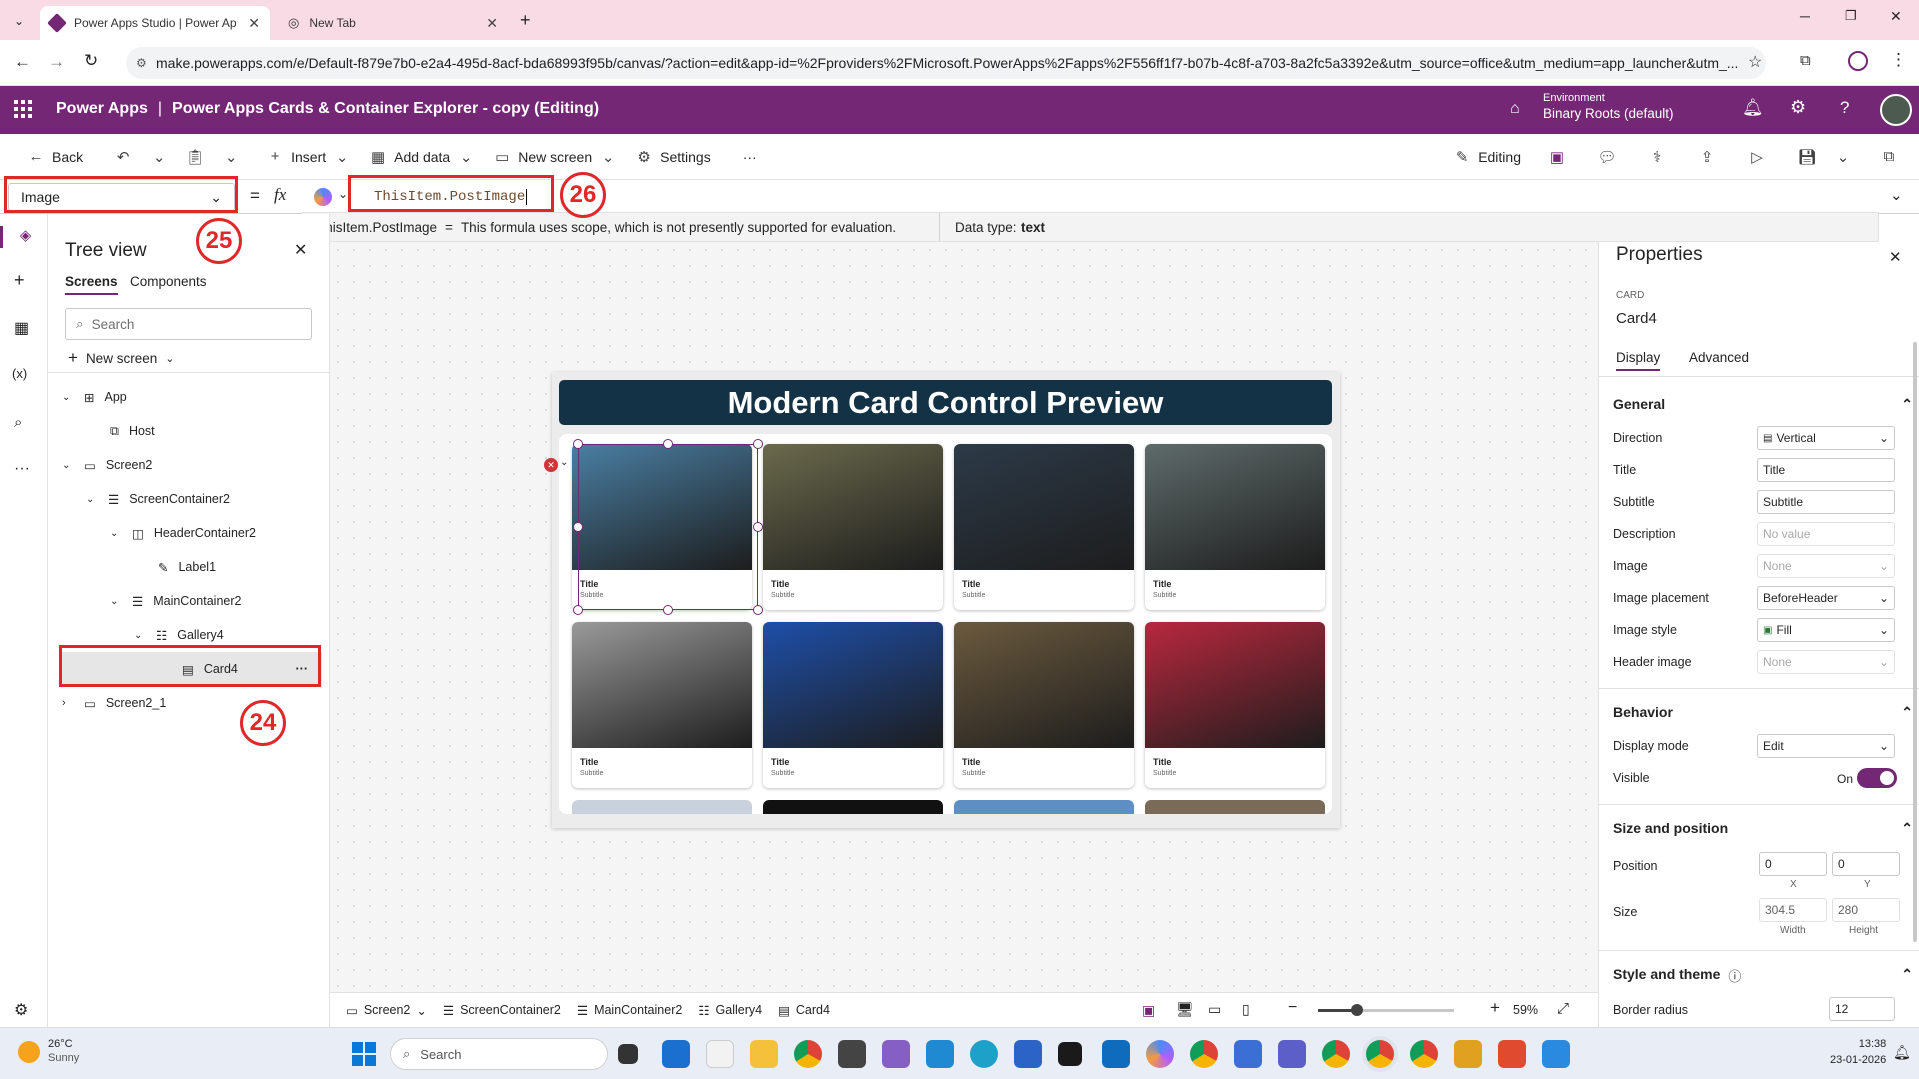 The height and width of the screenshot is (1079, 1919). I want to click on minimize-icon: ─, so click(1805, 16).